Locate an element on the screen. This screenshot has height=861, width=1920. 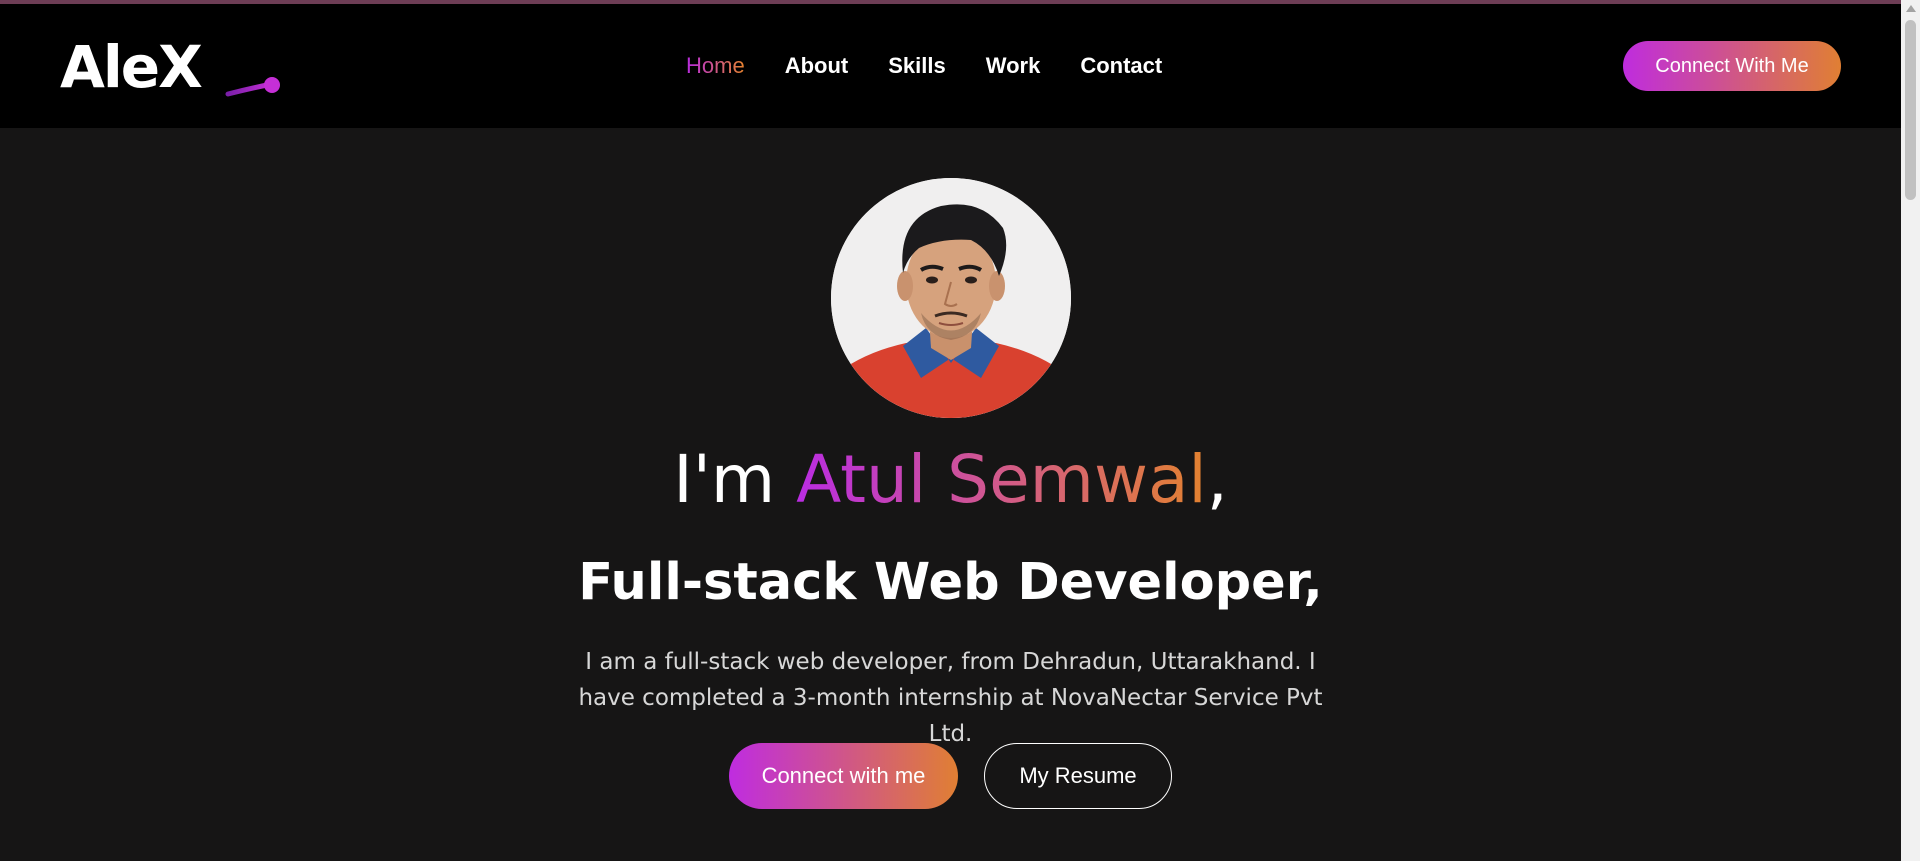
hero-greeting: I'm is located at coordinates (735, 479).